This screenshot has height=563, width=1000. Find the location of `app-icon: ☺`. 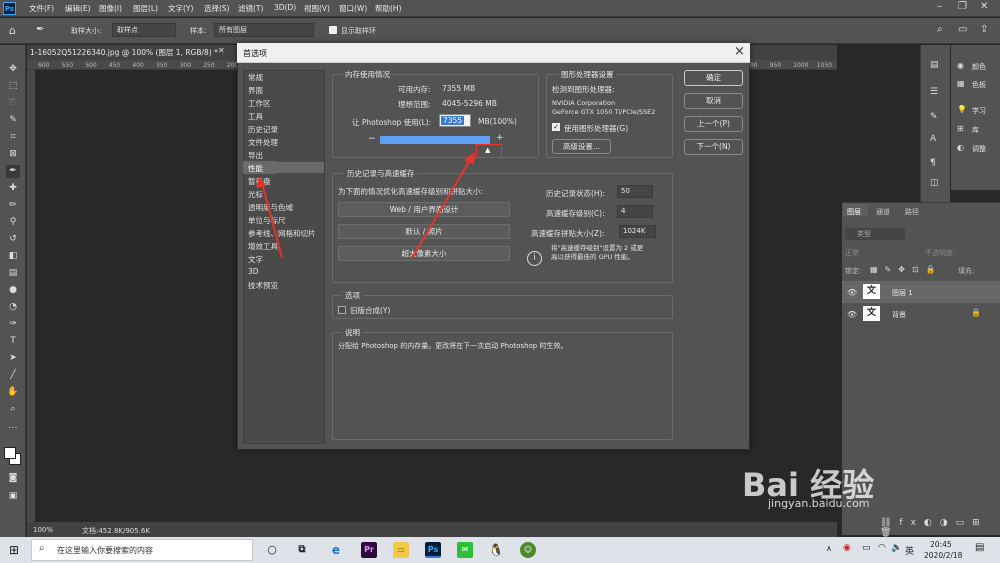

app-icon: ☺ is located at coordinates (528, 550).